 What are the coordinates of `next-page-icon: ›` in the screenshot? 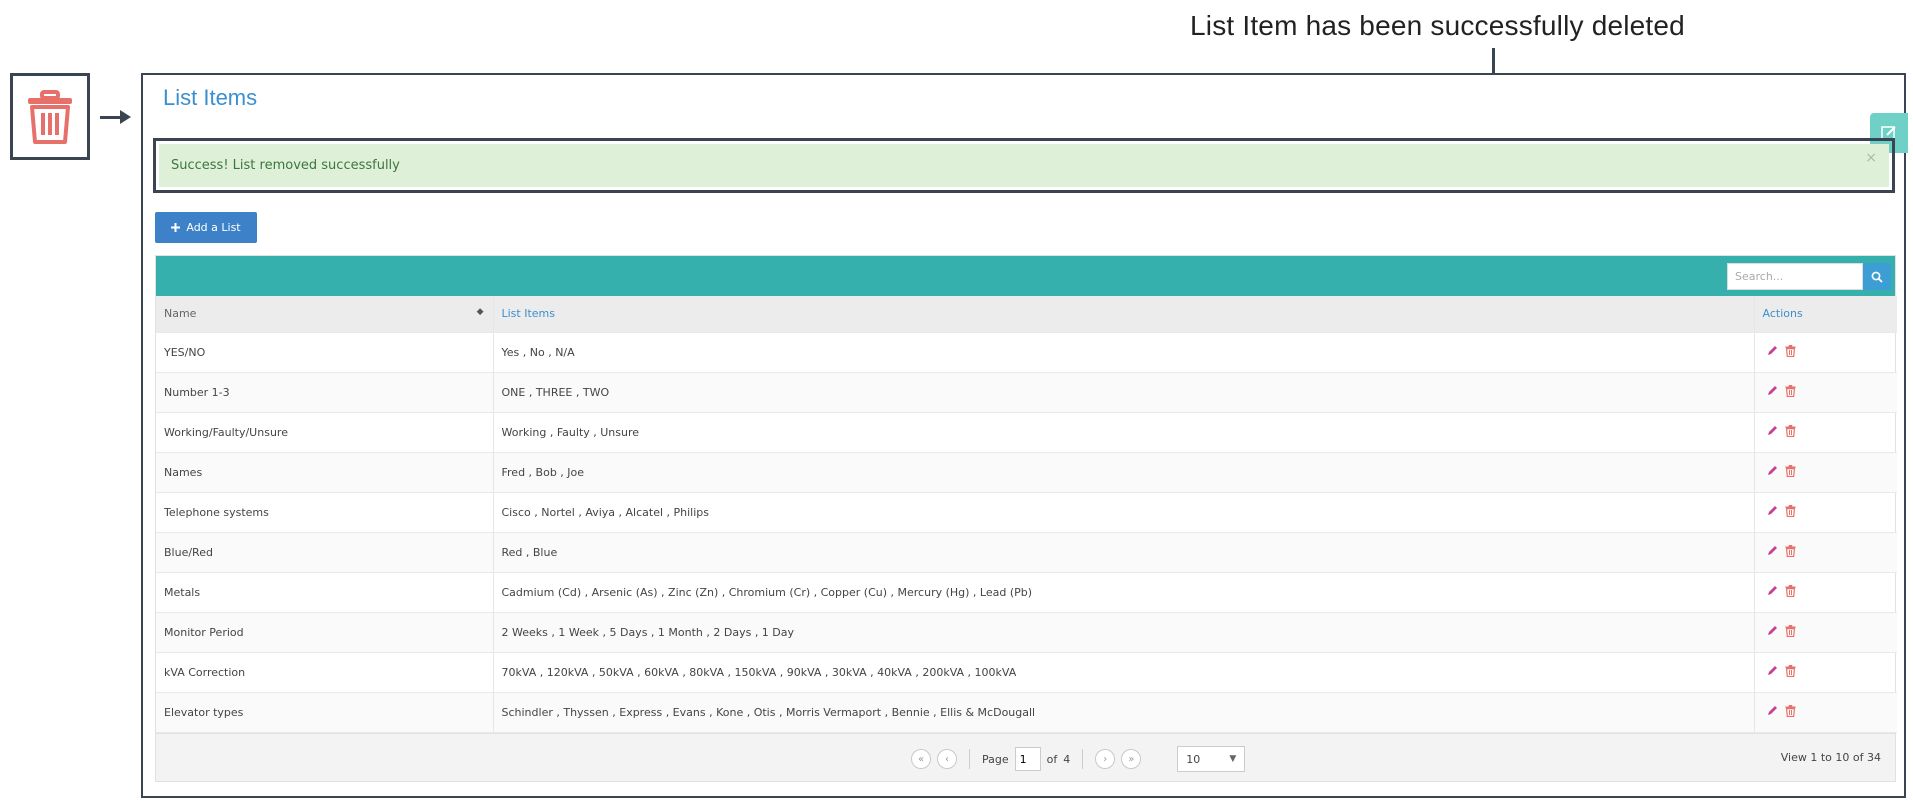 It's located at (1105, 759).